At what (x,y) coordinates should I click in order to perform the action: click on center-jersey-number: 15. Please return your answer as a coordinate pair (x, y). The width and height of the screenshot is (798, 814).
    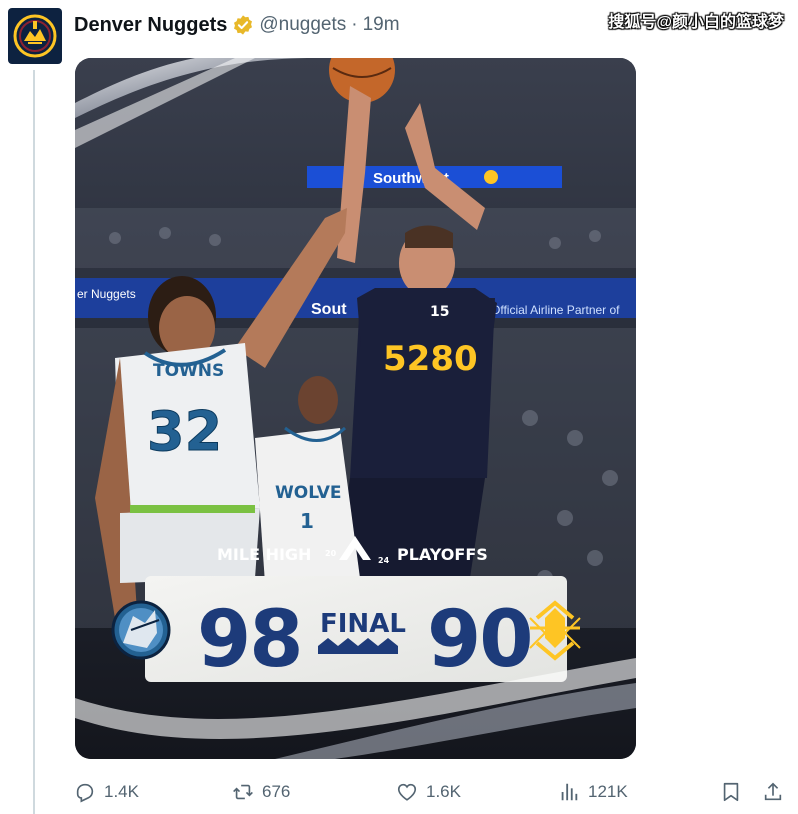
    Looking at the image, I should click on (439, 312).